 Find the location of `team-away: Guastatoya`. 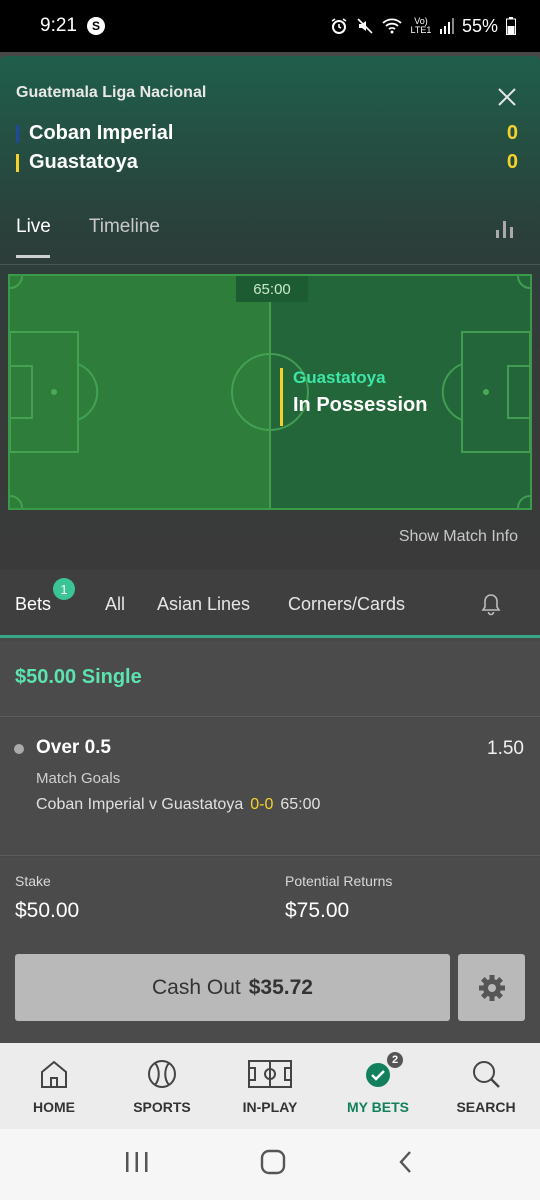

team-away: Guastatoya is located at coordinates (77, 162).